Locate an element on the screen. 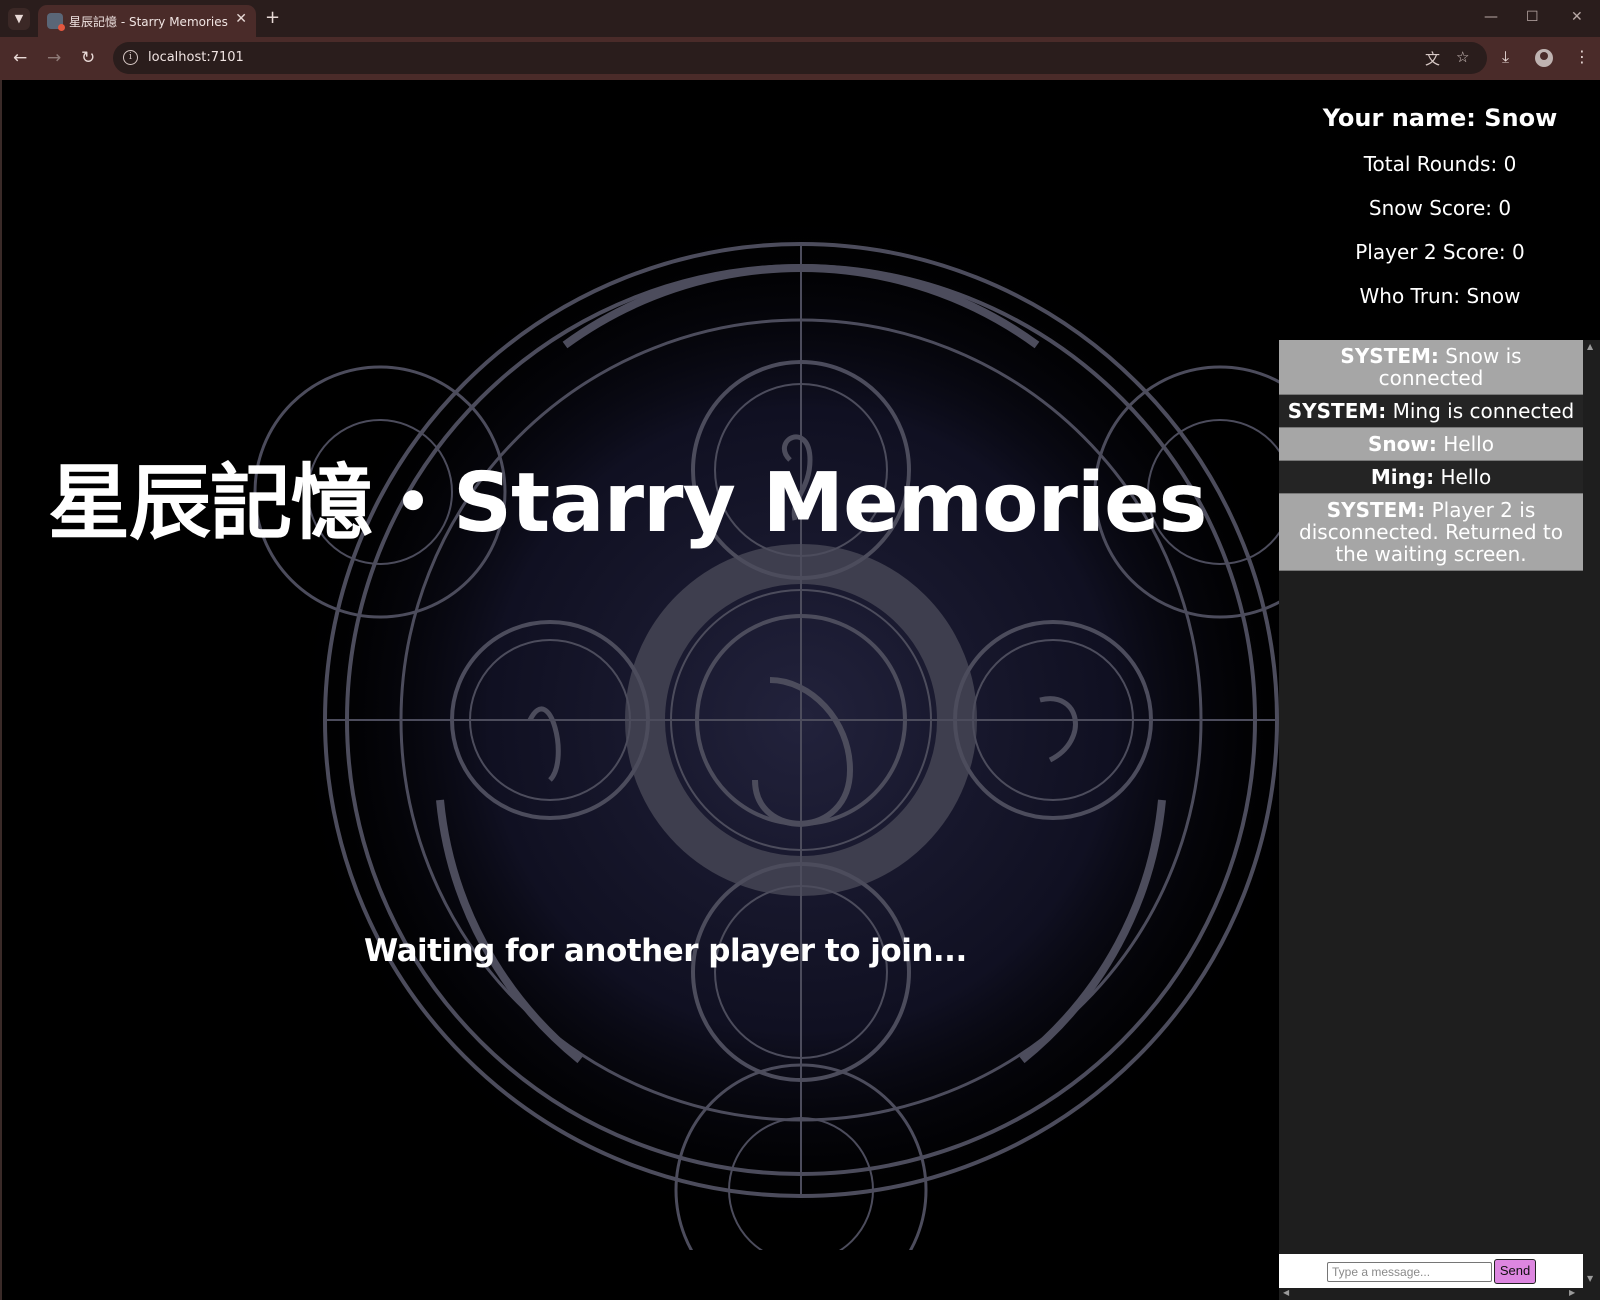 The image size is (1600, 1300). new-tab-button: + is located at coordinates (272, 17).